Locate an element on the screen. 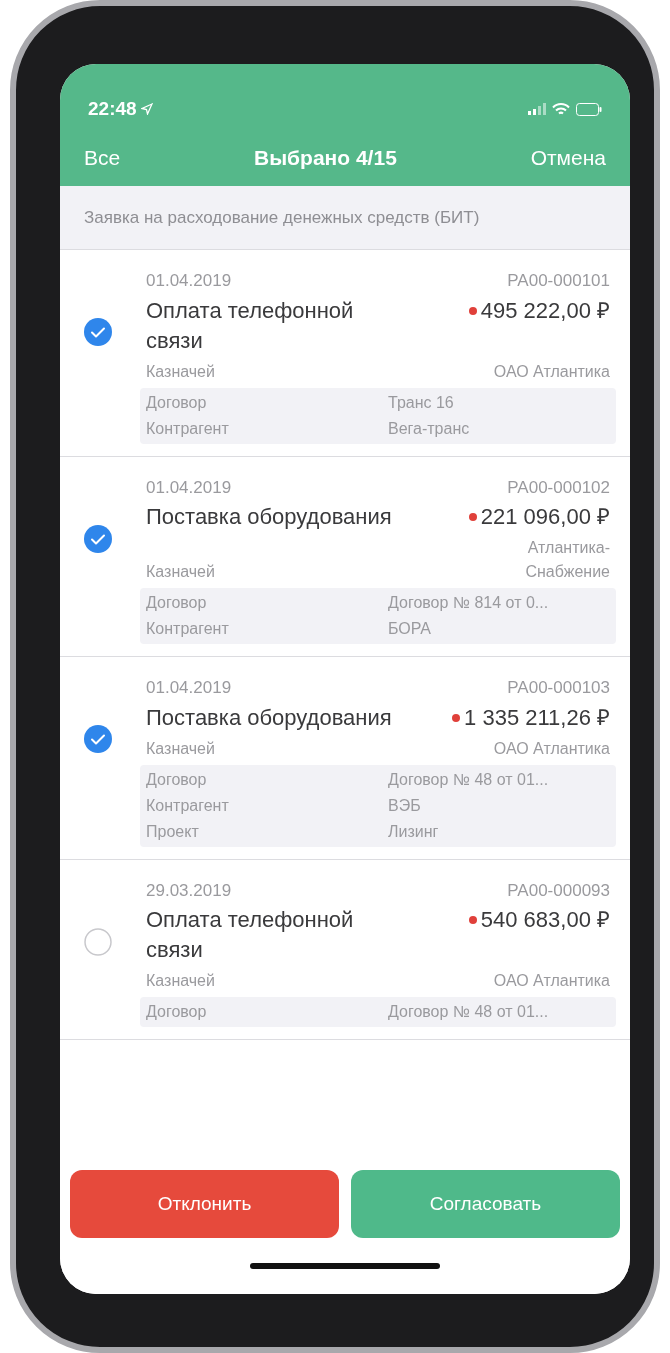 The width and height of the screenshot is (670, 1353). nav-title: Выбрано 4/15 is located at coordinates (325, 158).